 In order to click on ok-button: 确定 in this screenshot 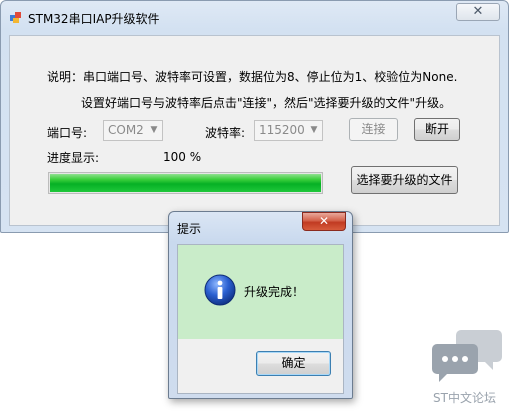, I will do `click(293, 363)`.